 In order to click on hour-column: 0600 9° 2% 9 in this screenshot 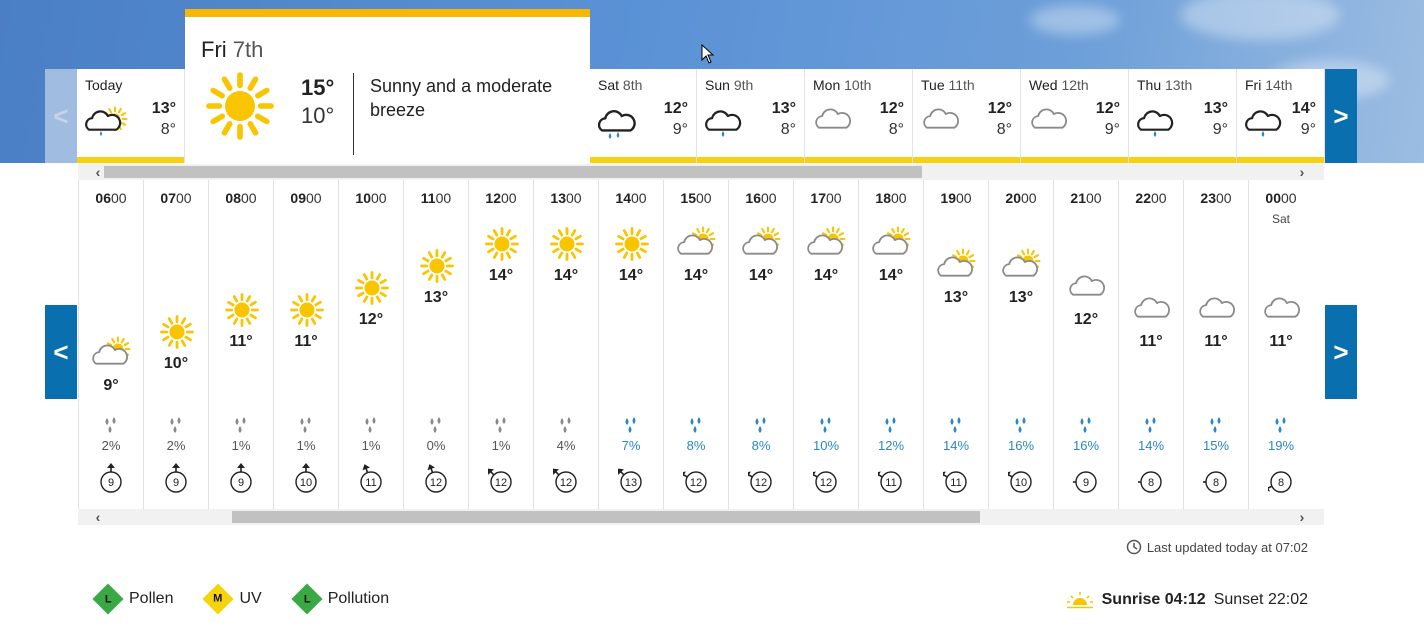, I will do `click(110, 345)`.